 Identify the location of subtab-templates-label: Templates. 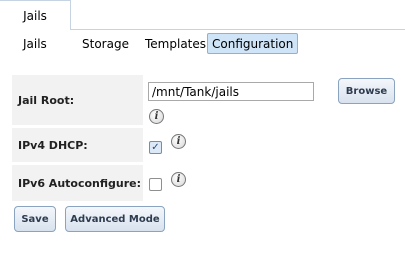
(176, 43).